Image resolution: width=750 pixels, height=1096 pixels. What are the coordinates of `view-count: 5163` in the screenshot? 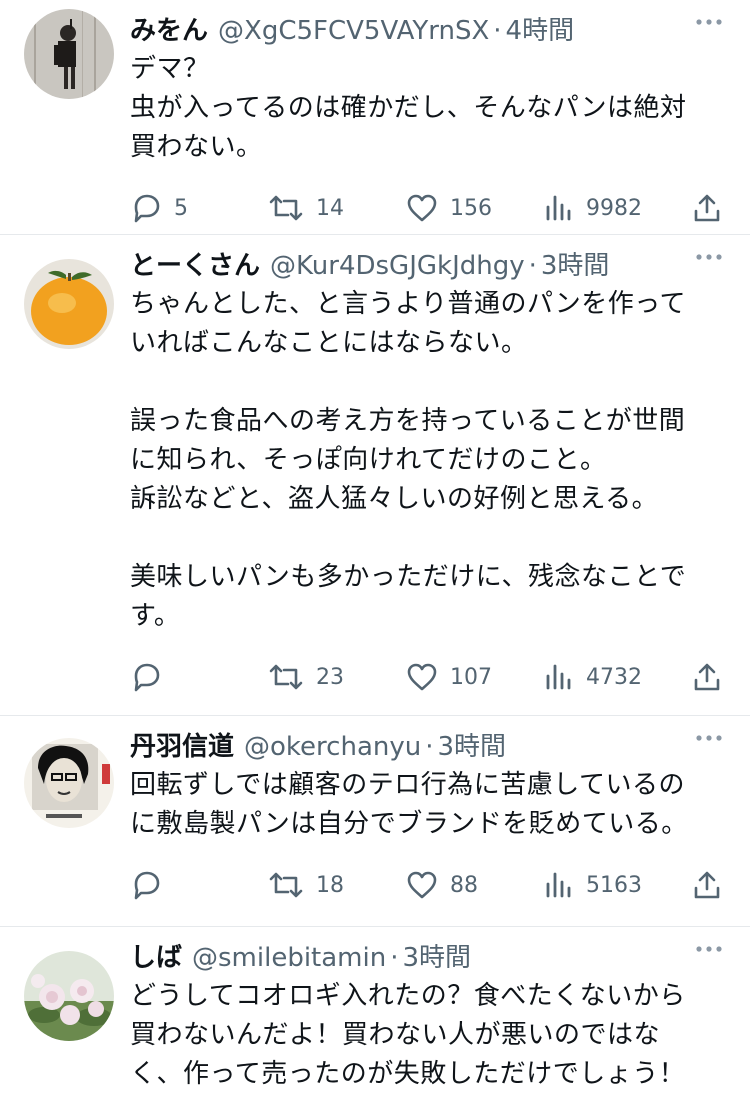 It's located at (614, 885).